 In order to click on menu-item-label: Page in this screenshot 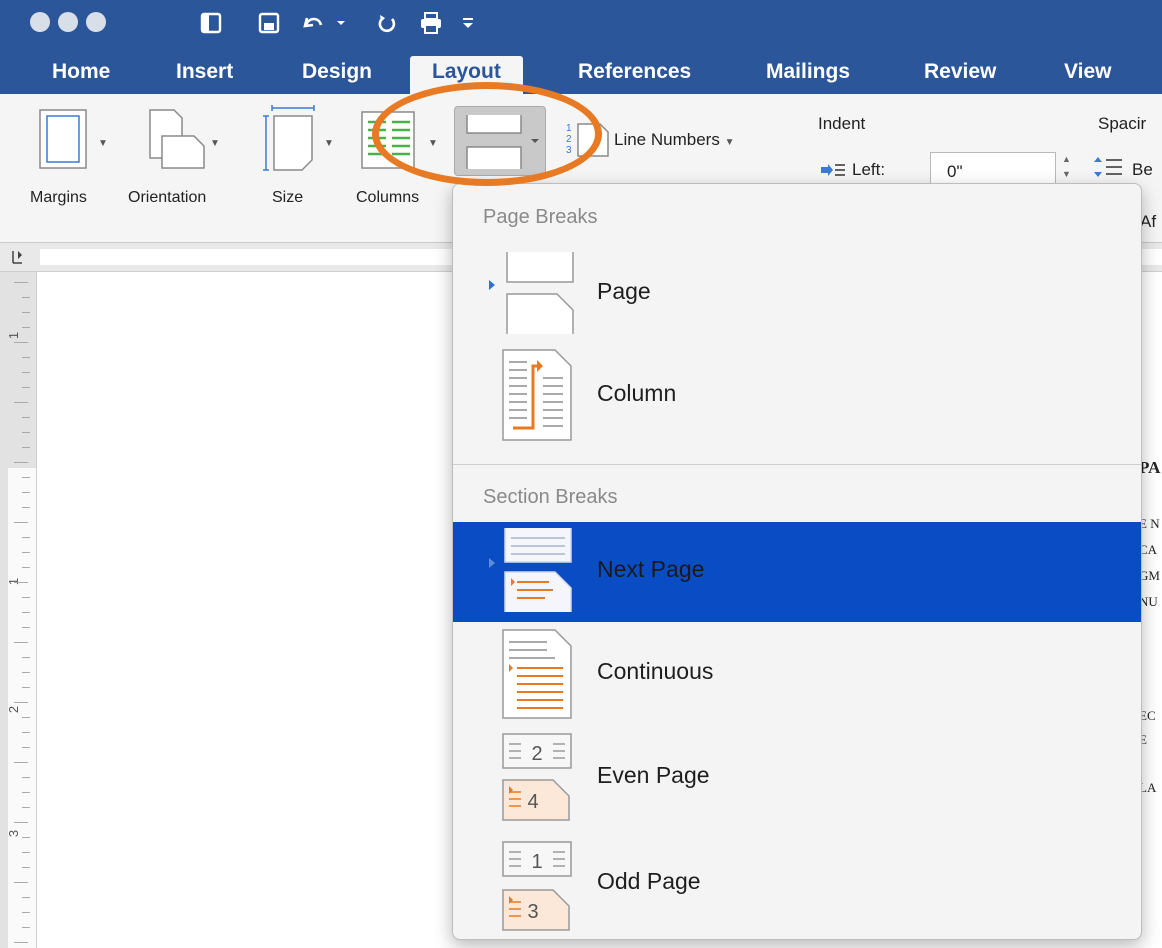, I will do `click(624, 291)`.